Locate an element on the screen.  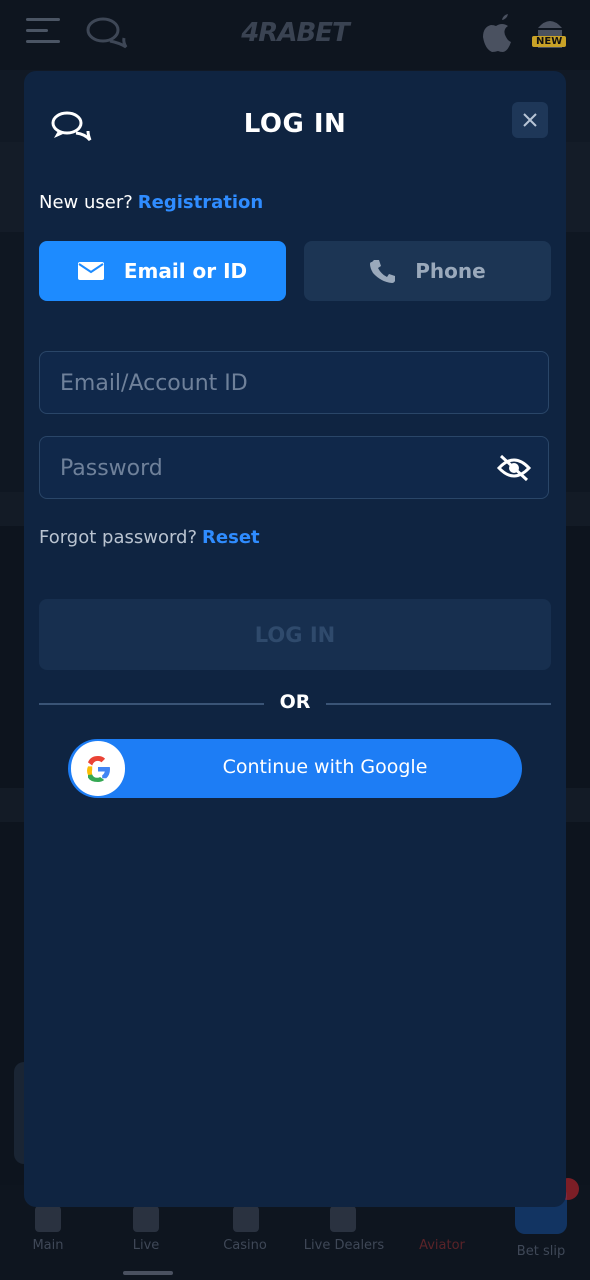
google-icon is located at coordinates (98, 768).